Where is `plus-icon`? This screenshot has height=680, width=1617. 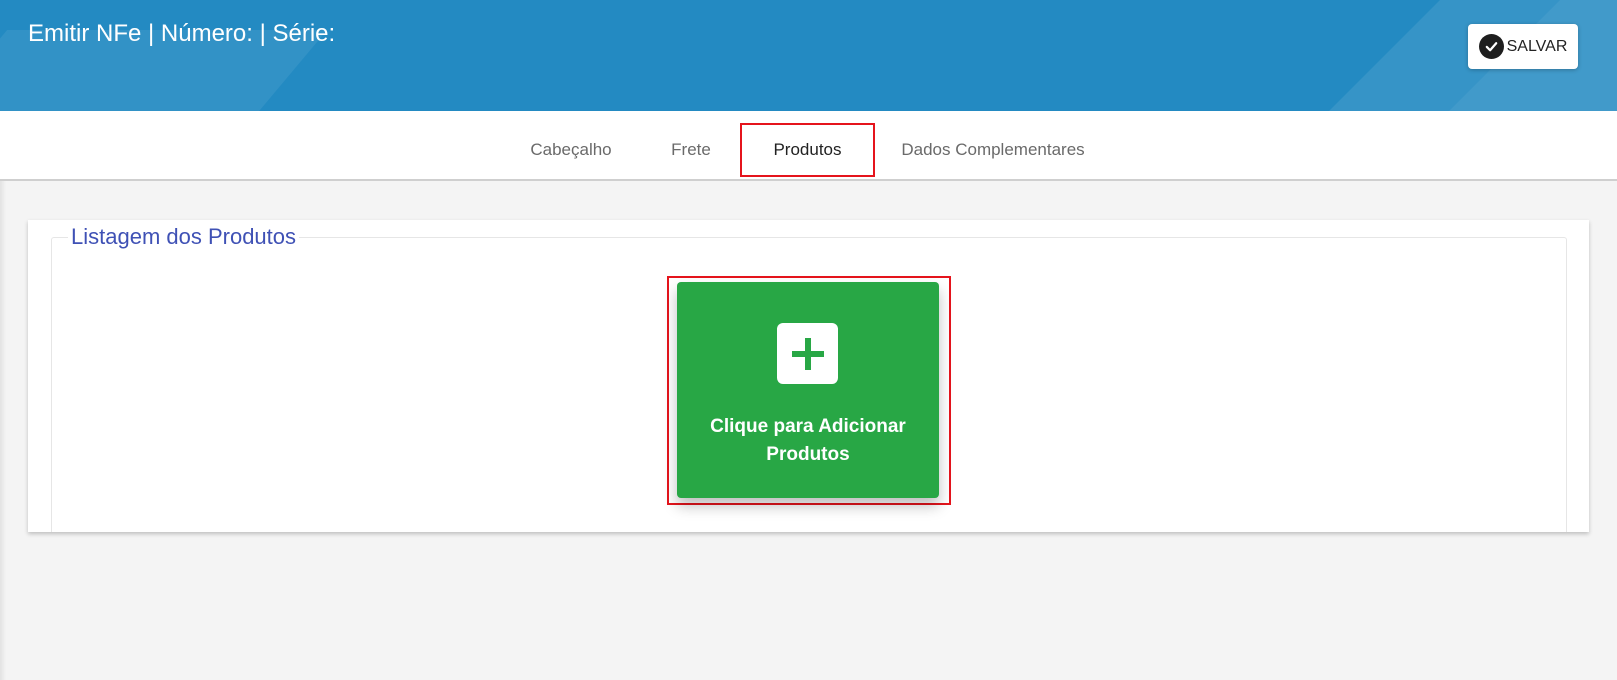 plus-icon is located at coordinates (807, 353).